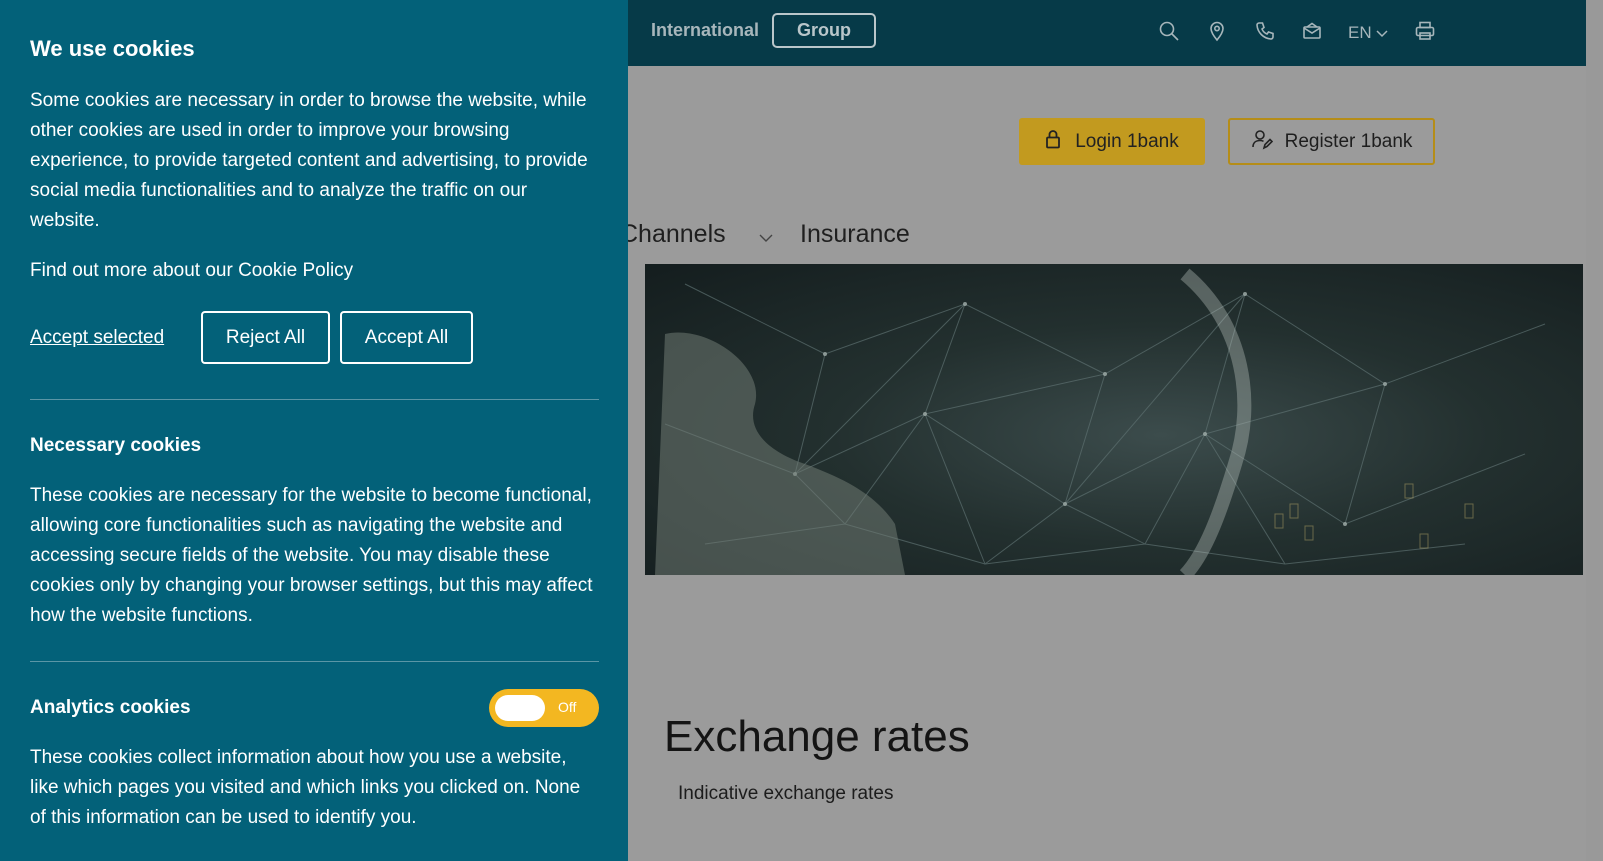  I want to click on analytics-toggle: Off, so click(544, 708).